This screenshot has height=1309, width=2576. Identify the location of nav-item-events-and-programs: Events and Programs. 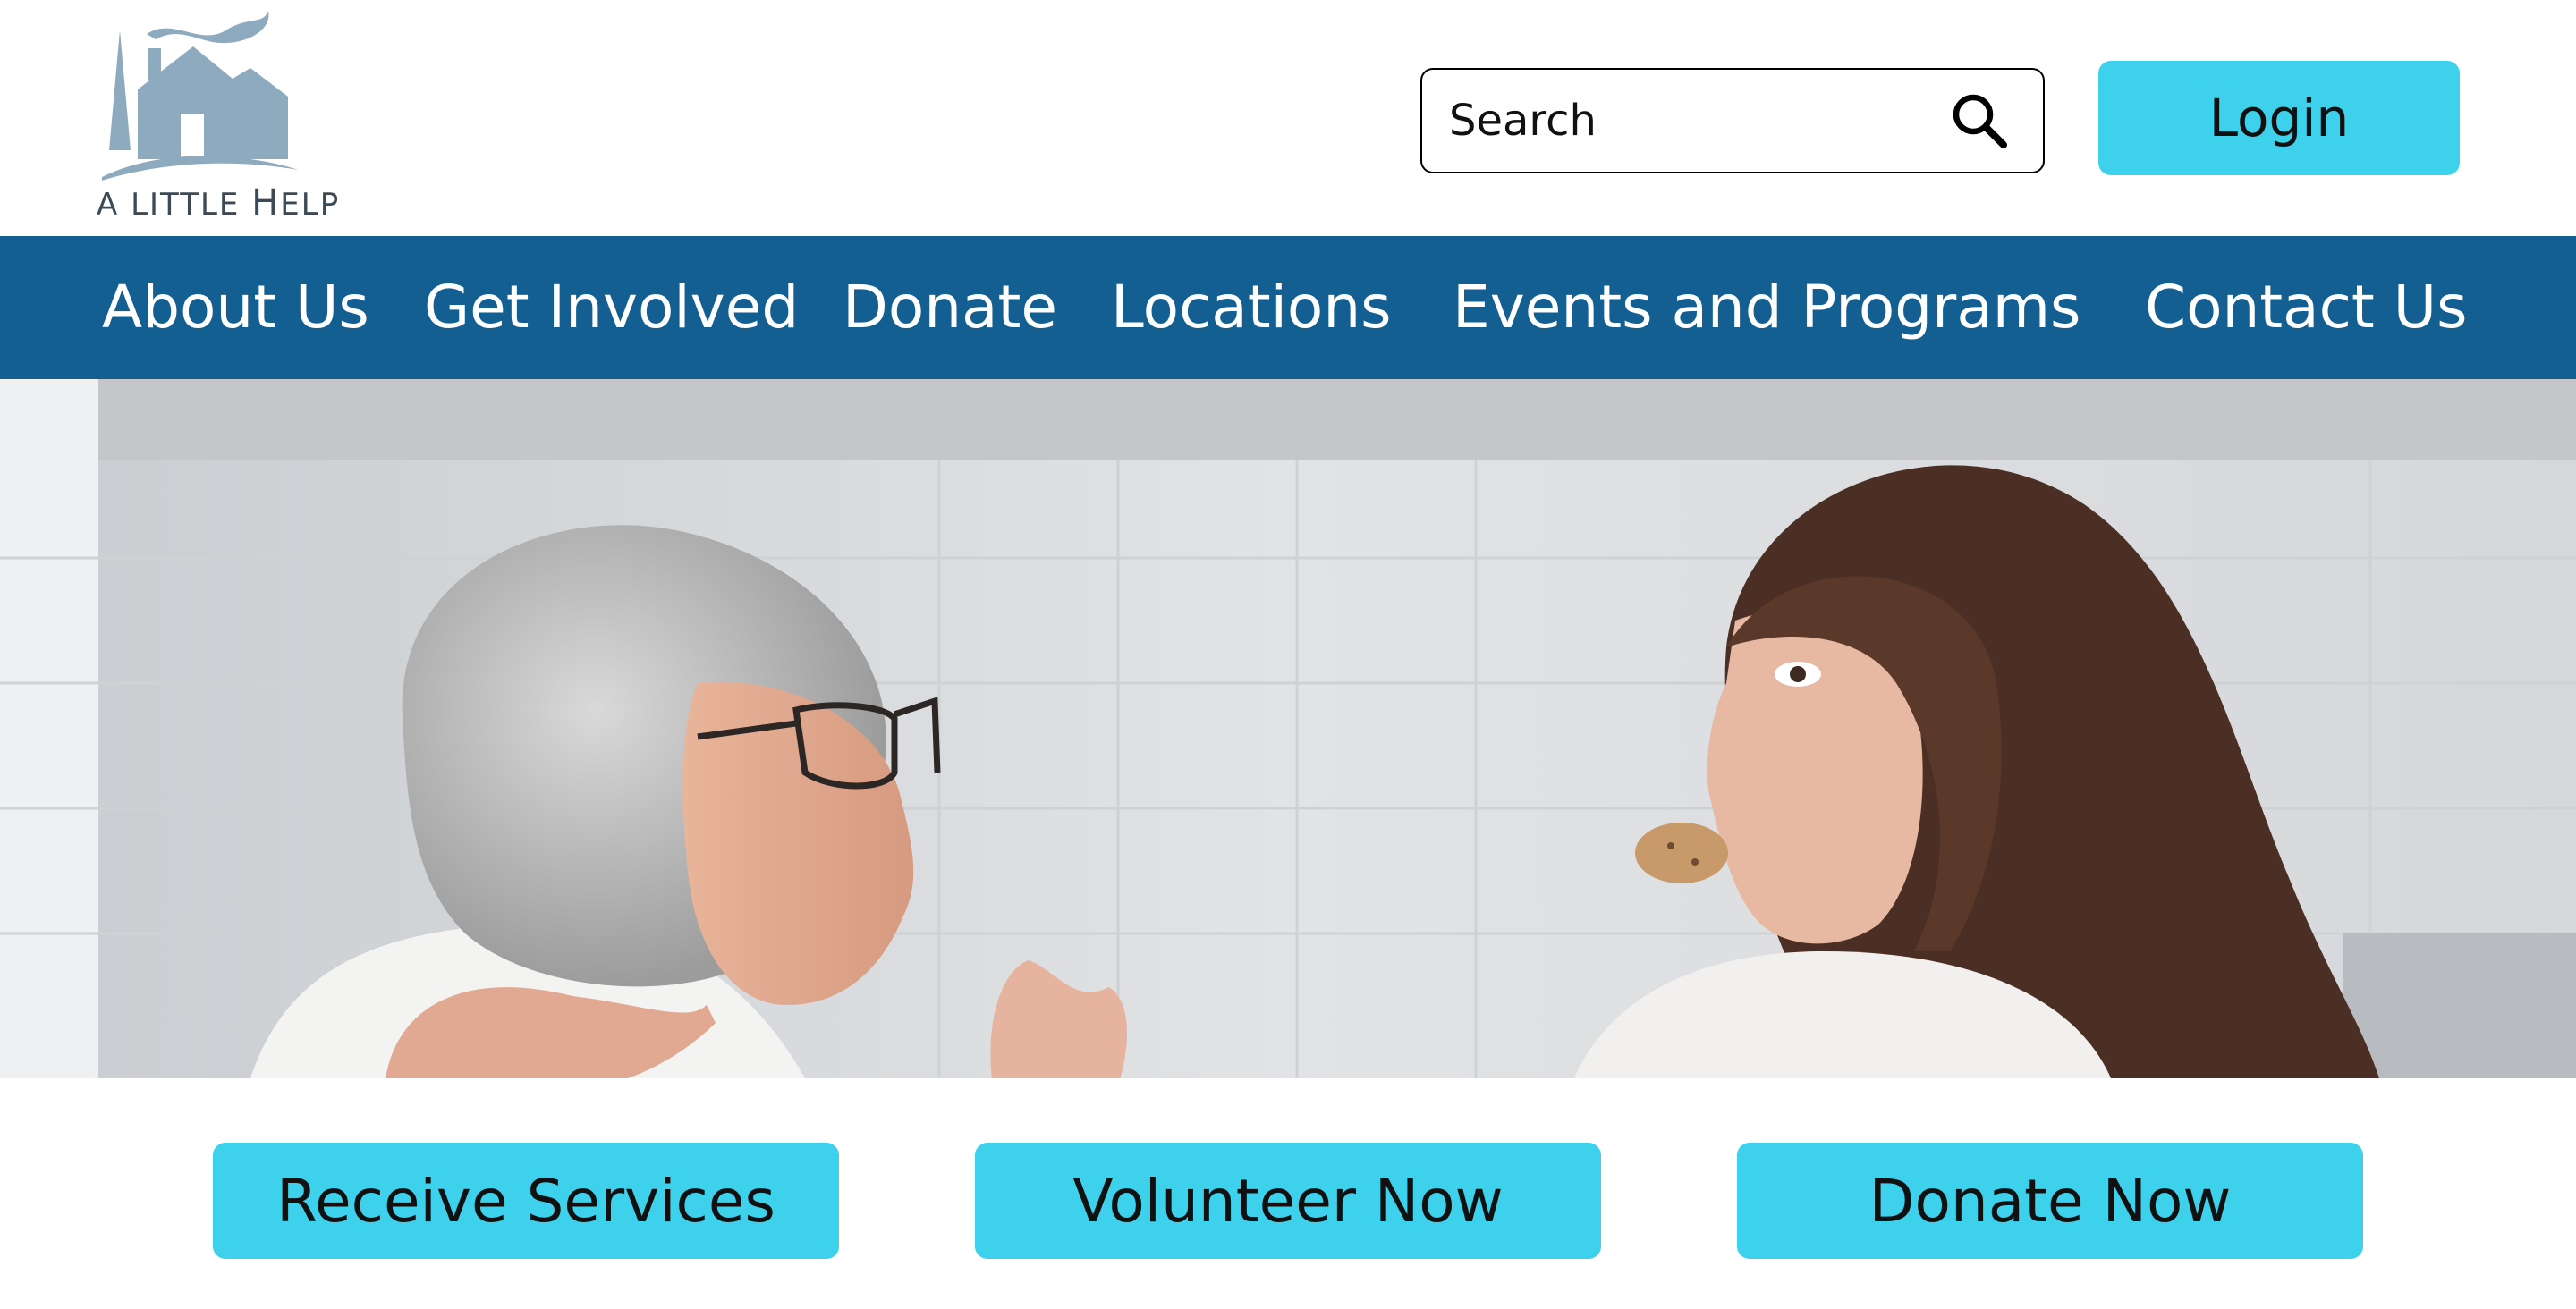
(1766, 307).